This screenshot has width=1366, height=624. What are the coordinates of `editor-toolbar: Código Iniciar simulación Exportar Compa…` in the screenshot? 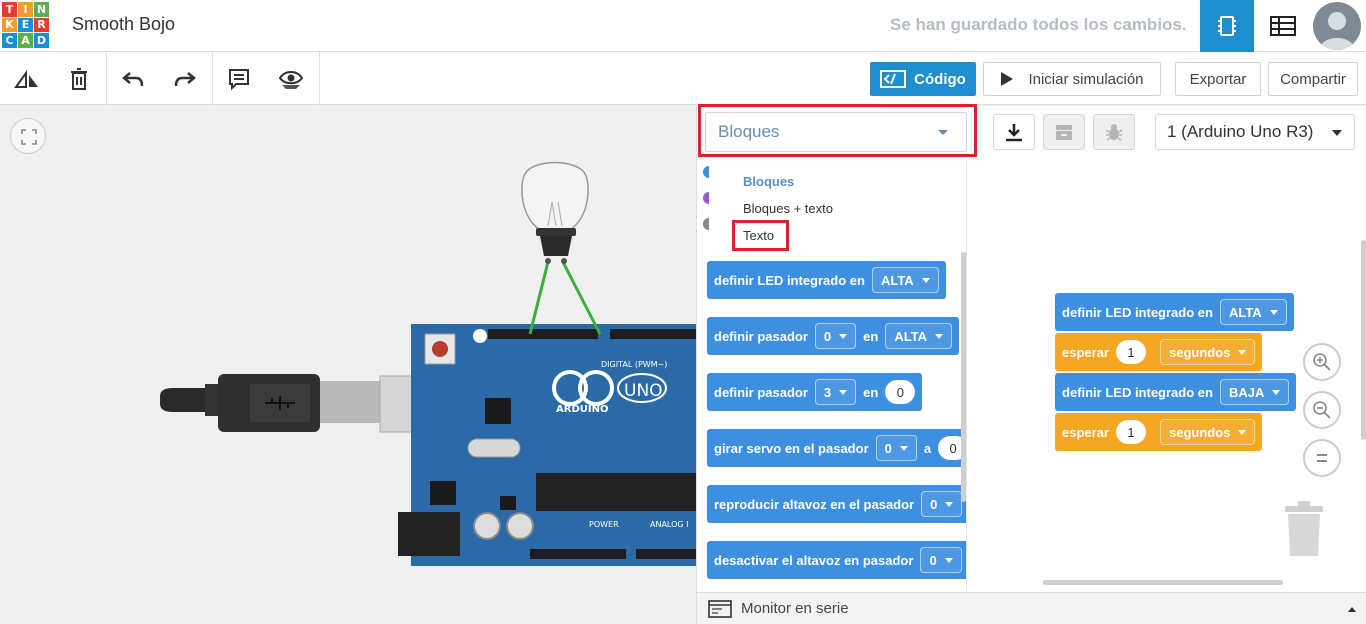 It's located at (683, 78).